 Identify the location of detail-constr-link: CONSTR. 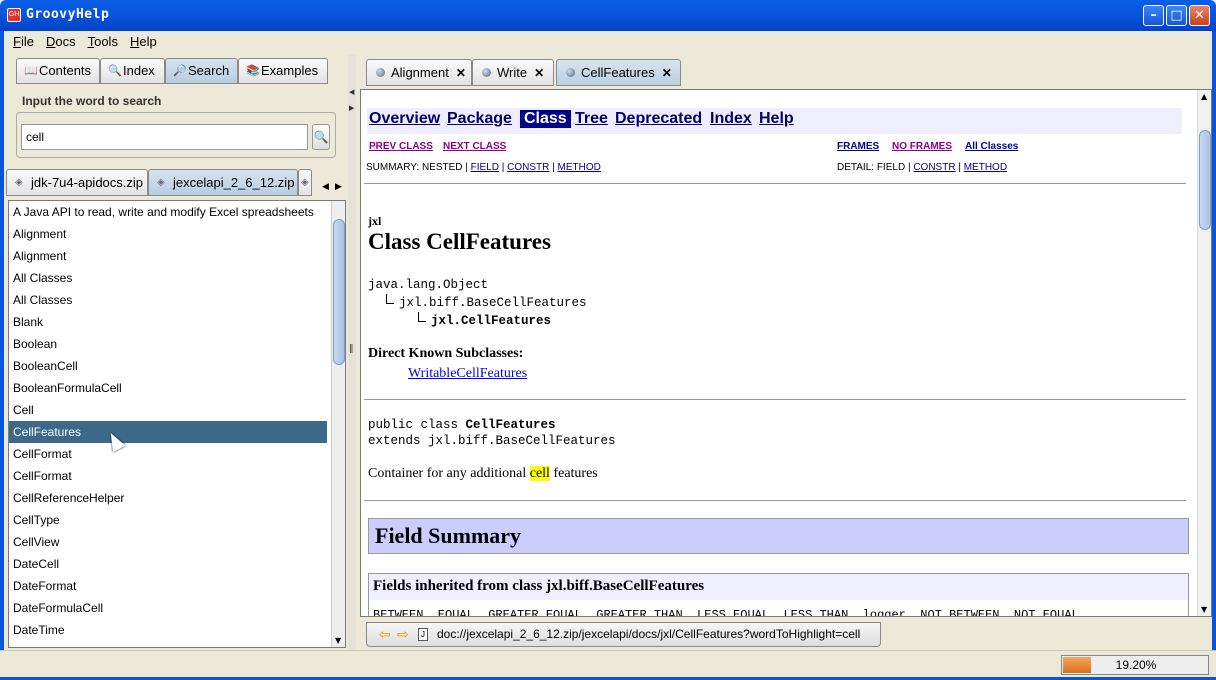
(934, 167).